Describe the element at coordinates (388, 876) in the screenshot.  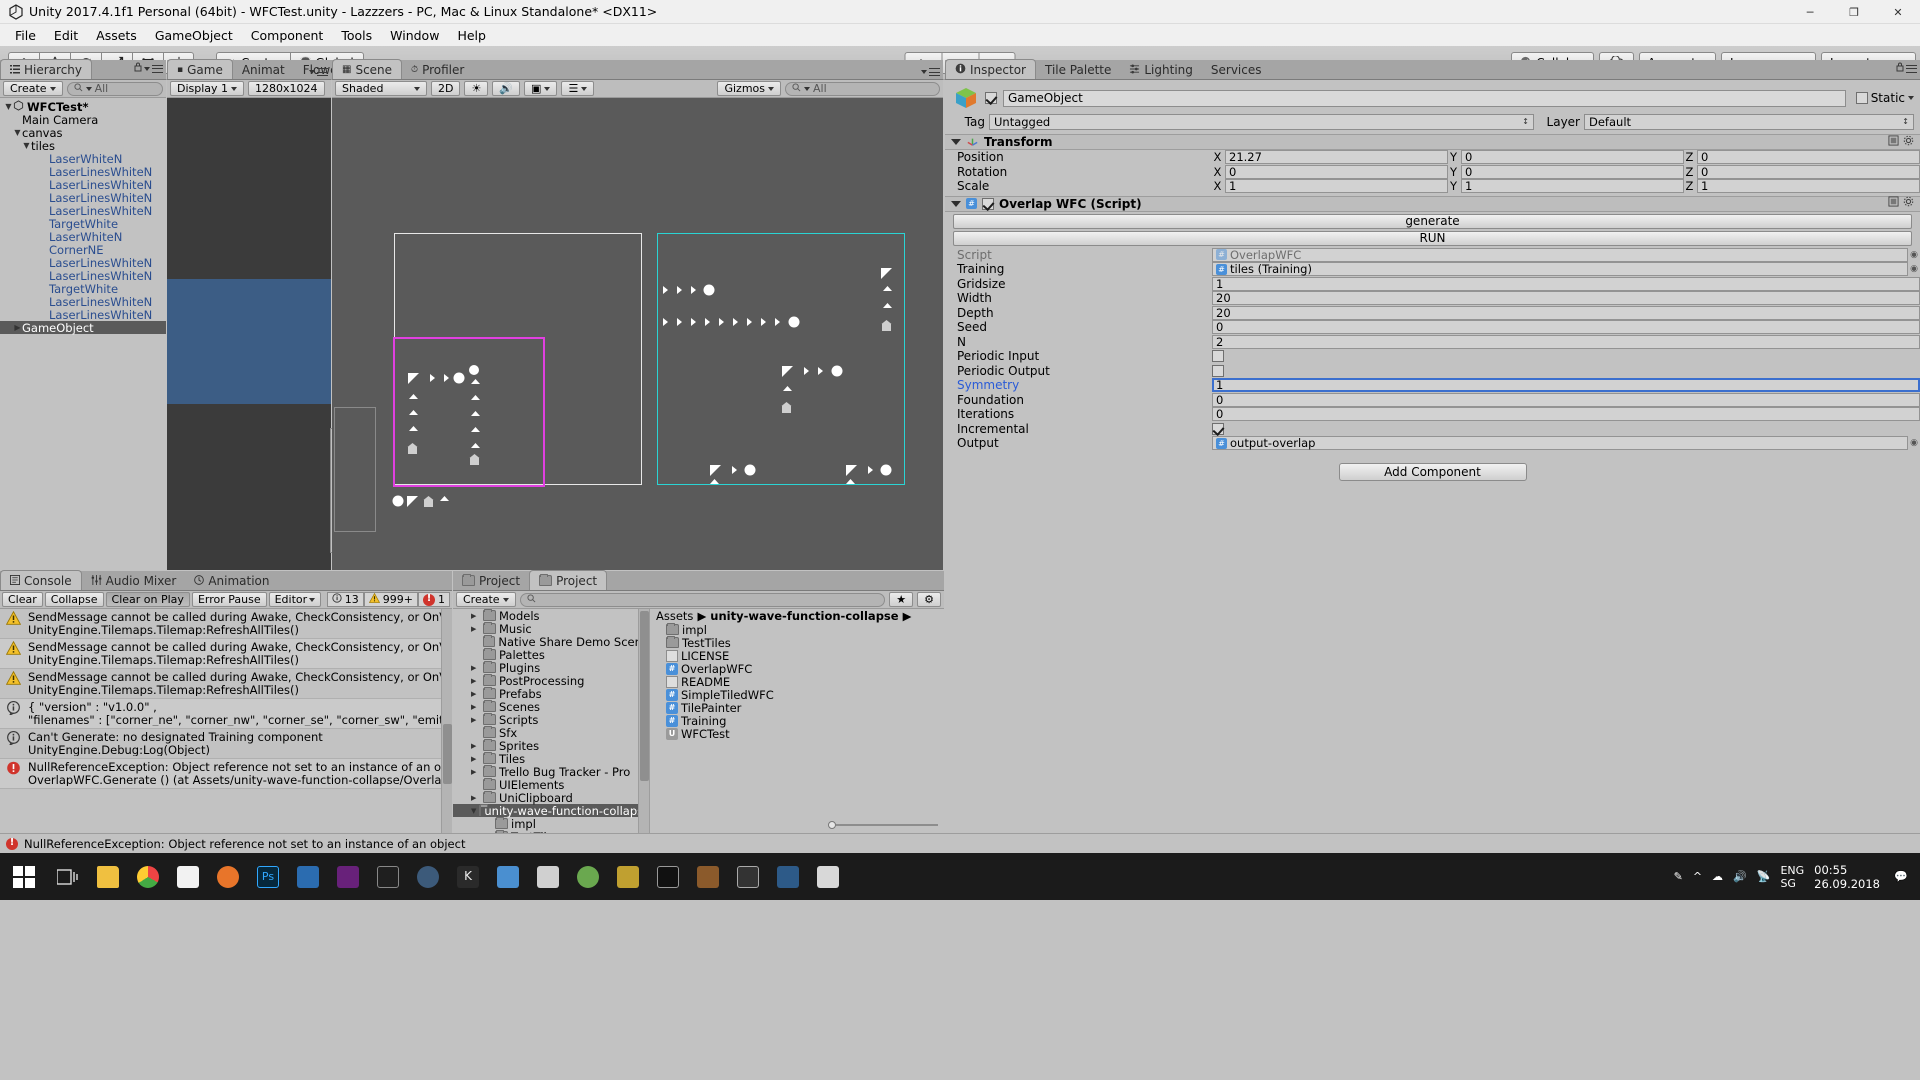
I see `taskbar-audio-icon` at that location.